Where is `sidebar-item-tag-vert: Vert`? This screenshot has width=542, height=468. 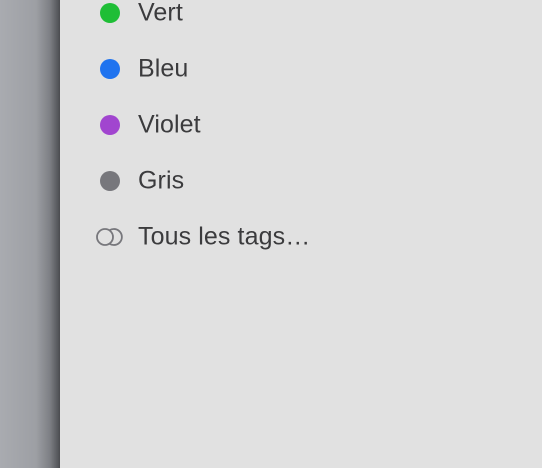 sidebar-item-tag-vert: Vert is located at coordinates (301, 20).